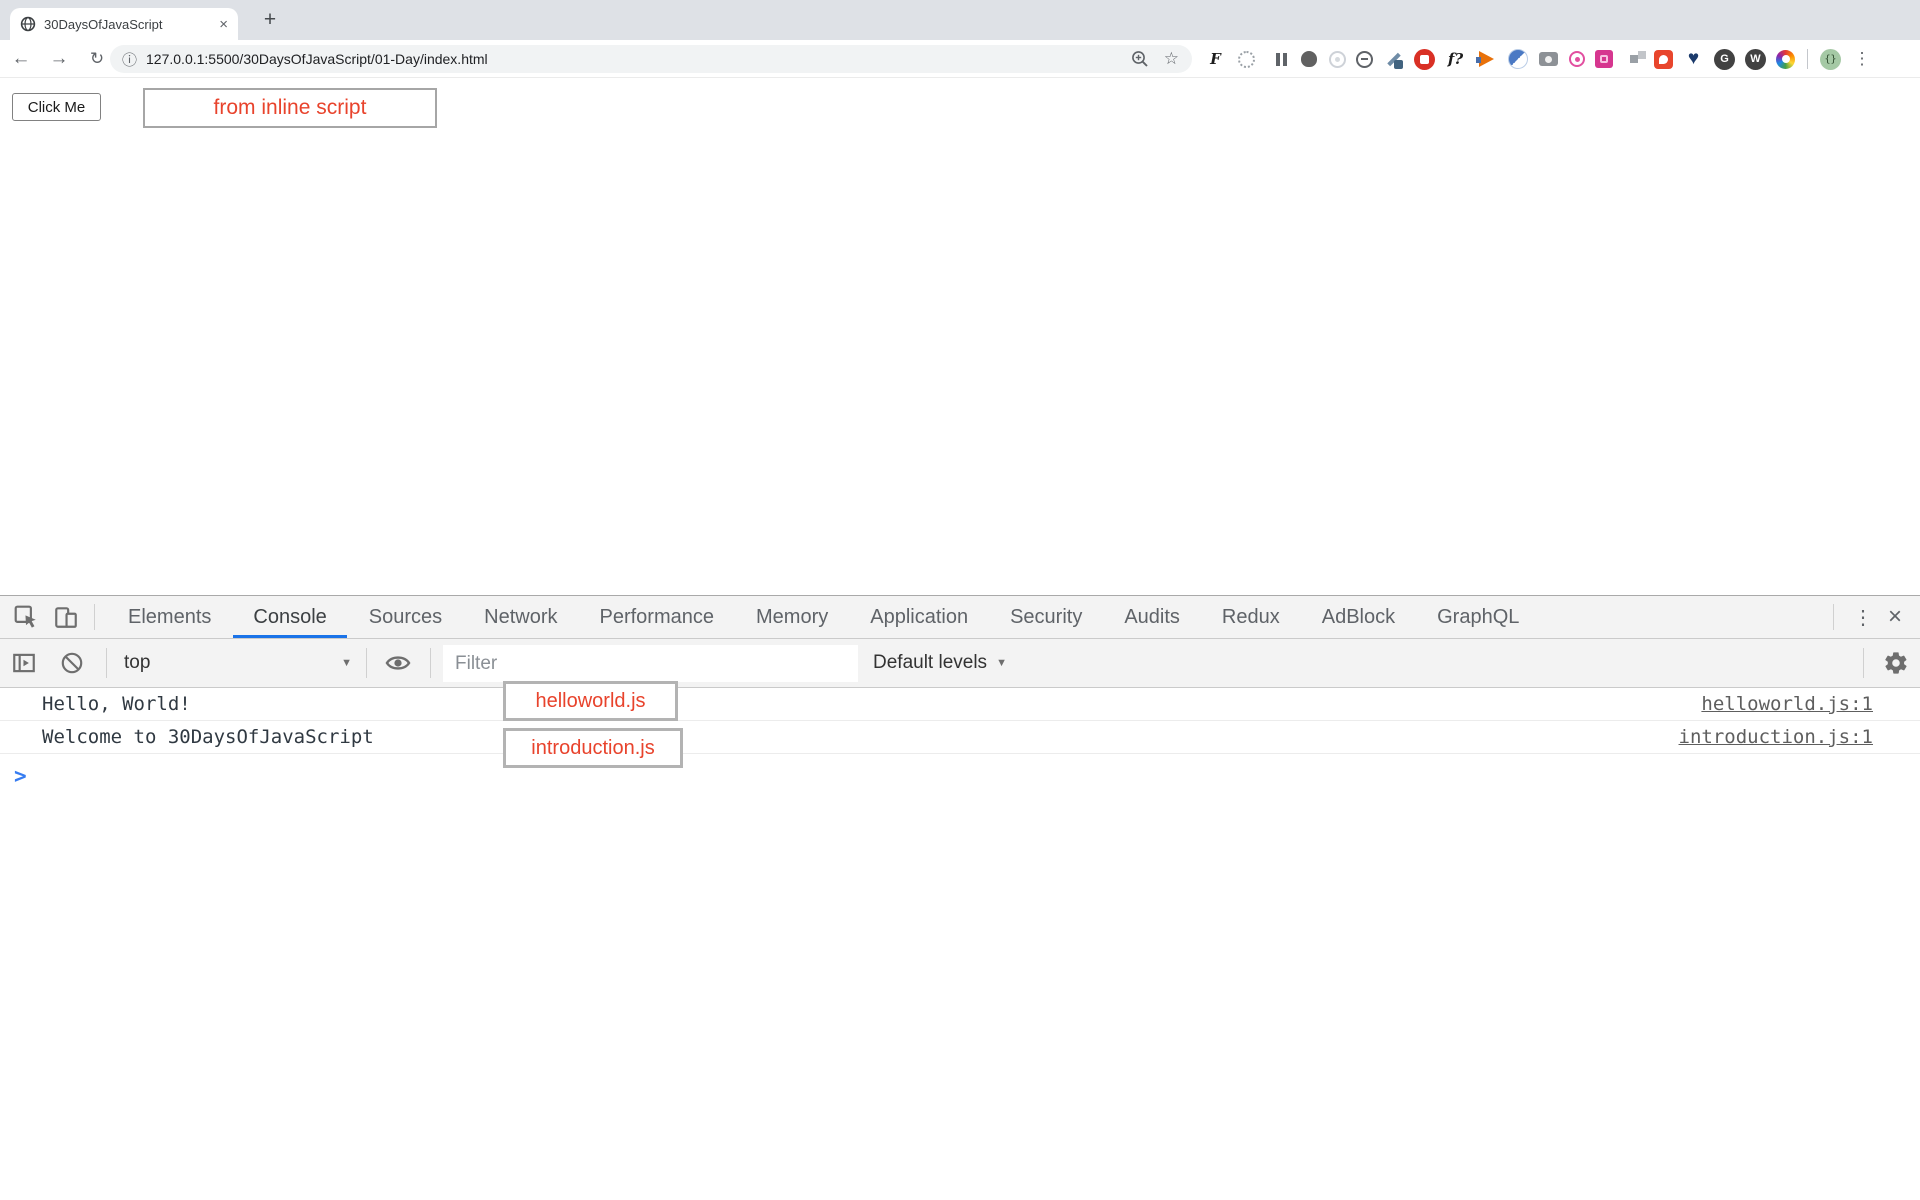 The width and height of the screenshot is (1920, 1200). I want to click on frame-context-selector: top ▼, so click(238, 663).